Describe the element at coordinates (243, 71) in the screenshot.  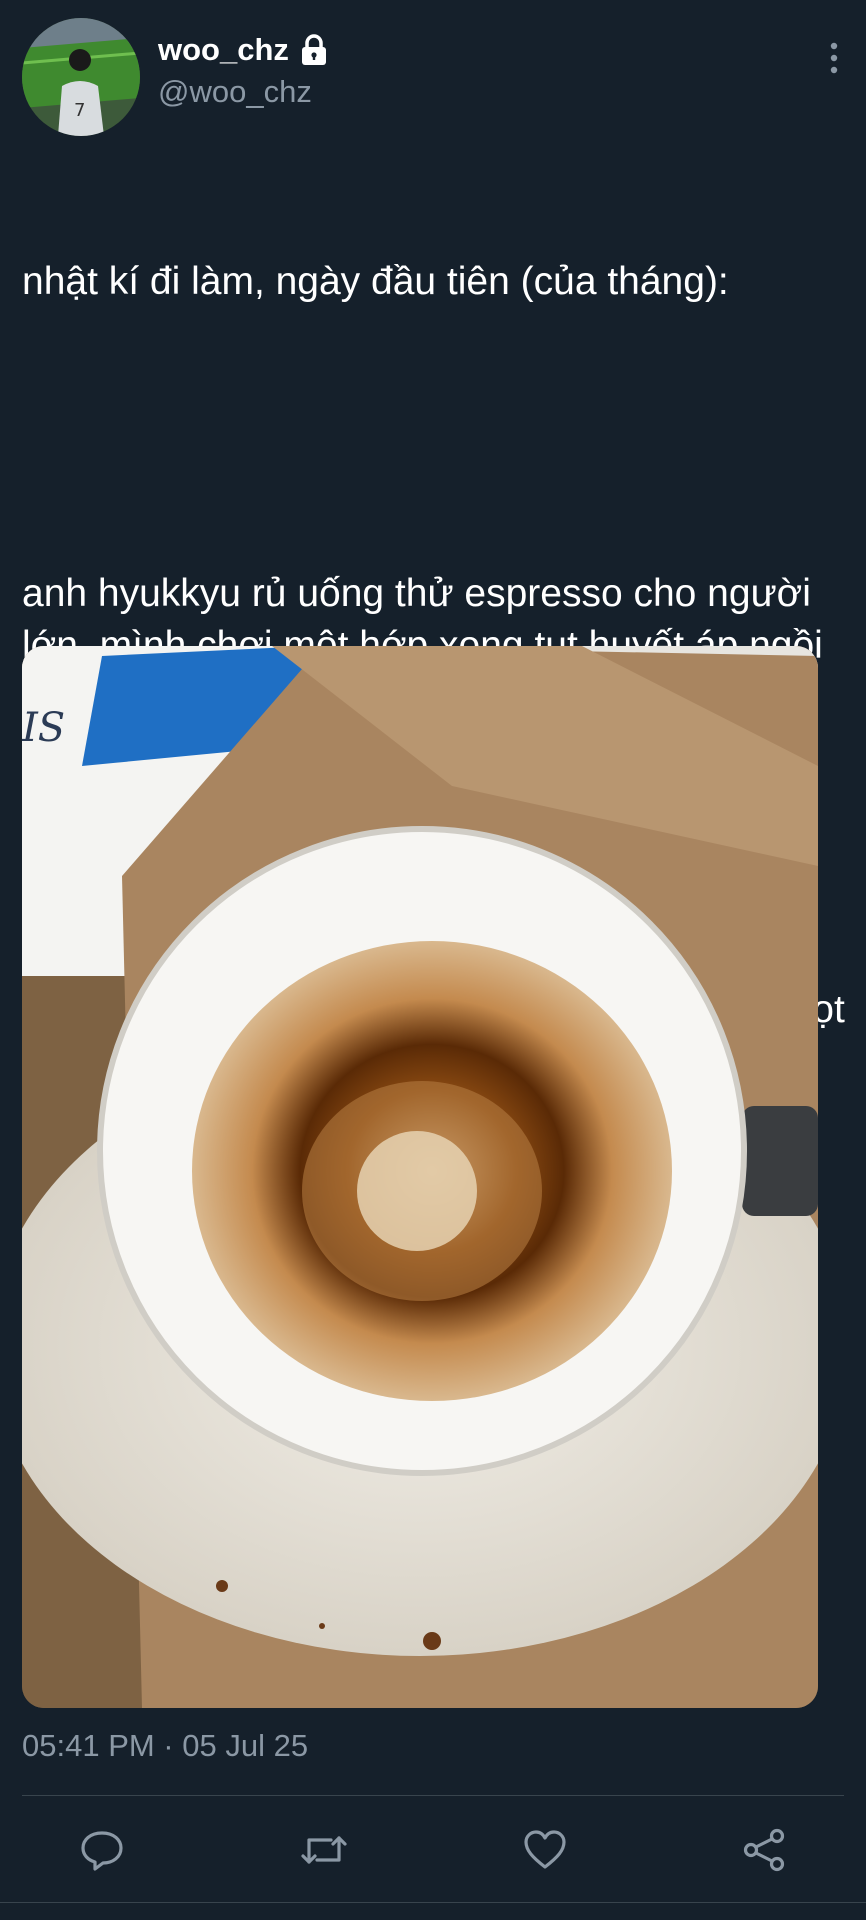
I see `user-info: woo_chz @woo_chz` at that location.